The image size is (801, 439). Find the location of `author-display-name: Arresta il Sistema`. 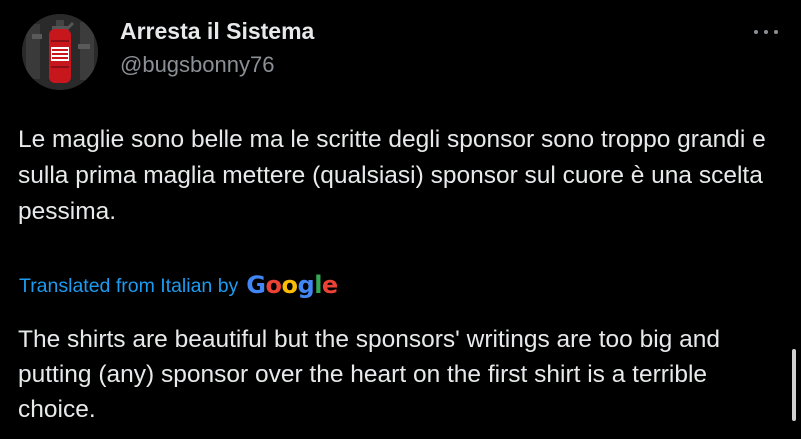

author-display-name: Arresta il Sistema is located at coordinates (217, 31).